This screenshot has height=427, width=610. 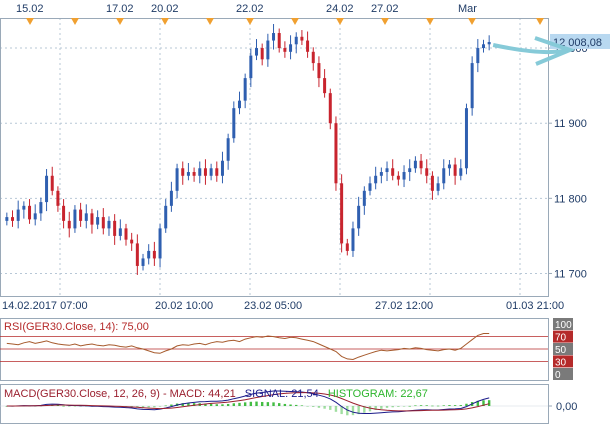 I want to click on top-date-label: 27.02, so click(x=385, y=9).